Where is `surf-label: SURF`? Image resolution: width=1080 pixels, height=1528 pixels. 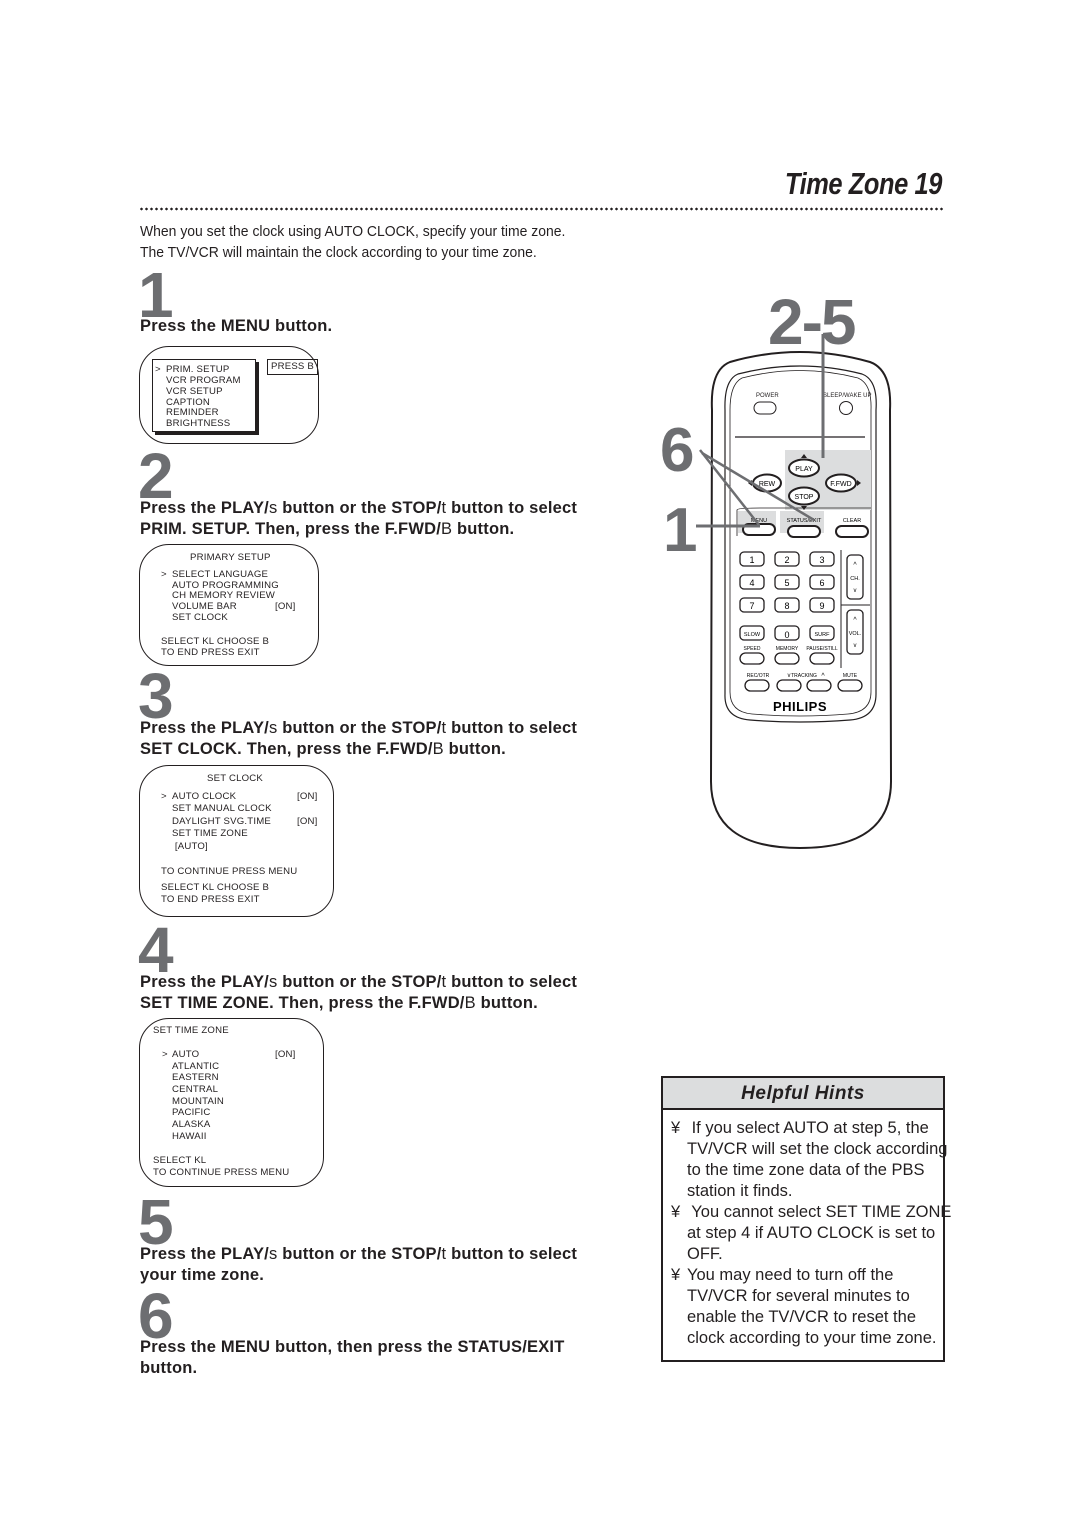
surf-label: SURF is located at coordinates (823, 635).